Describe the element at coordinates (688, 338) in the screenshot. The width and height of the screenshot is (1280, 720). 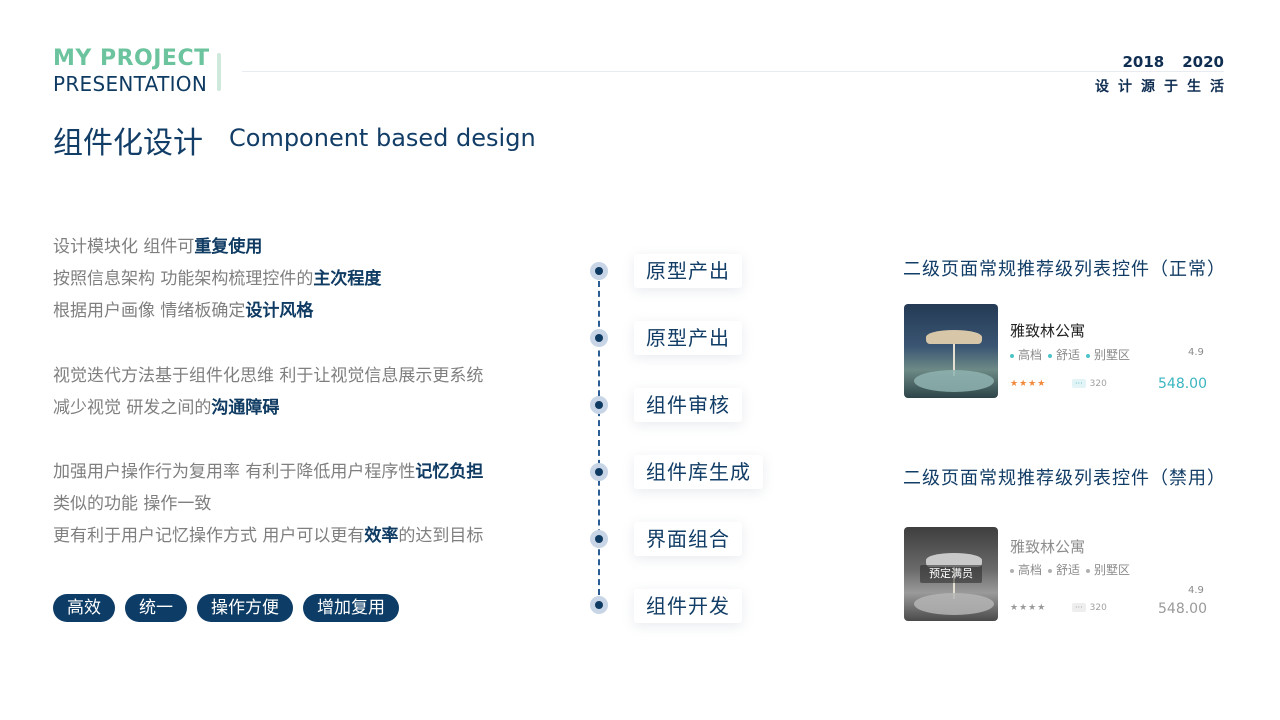
I see `timeline-step-prototype-2: 原型产出` at that location.